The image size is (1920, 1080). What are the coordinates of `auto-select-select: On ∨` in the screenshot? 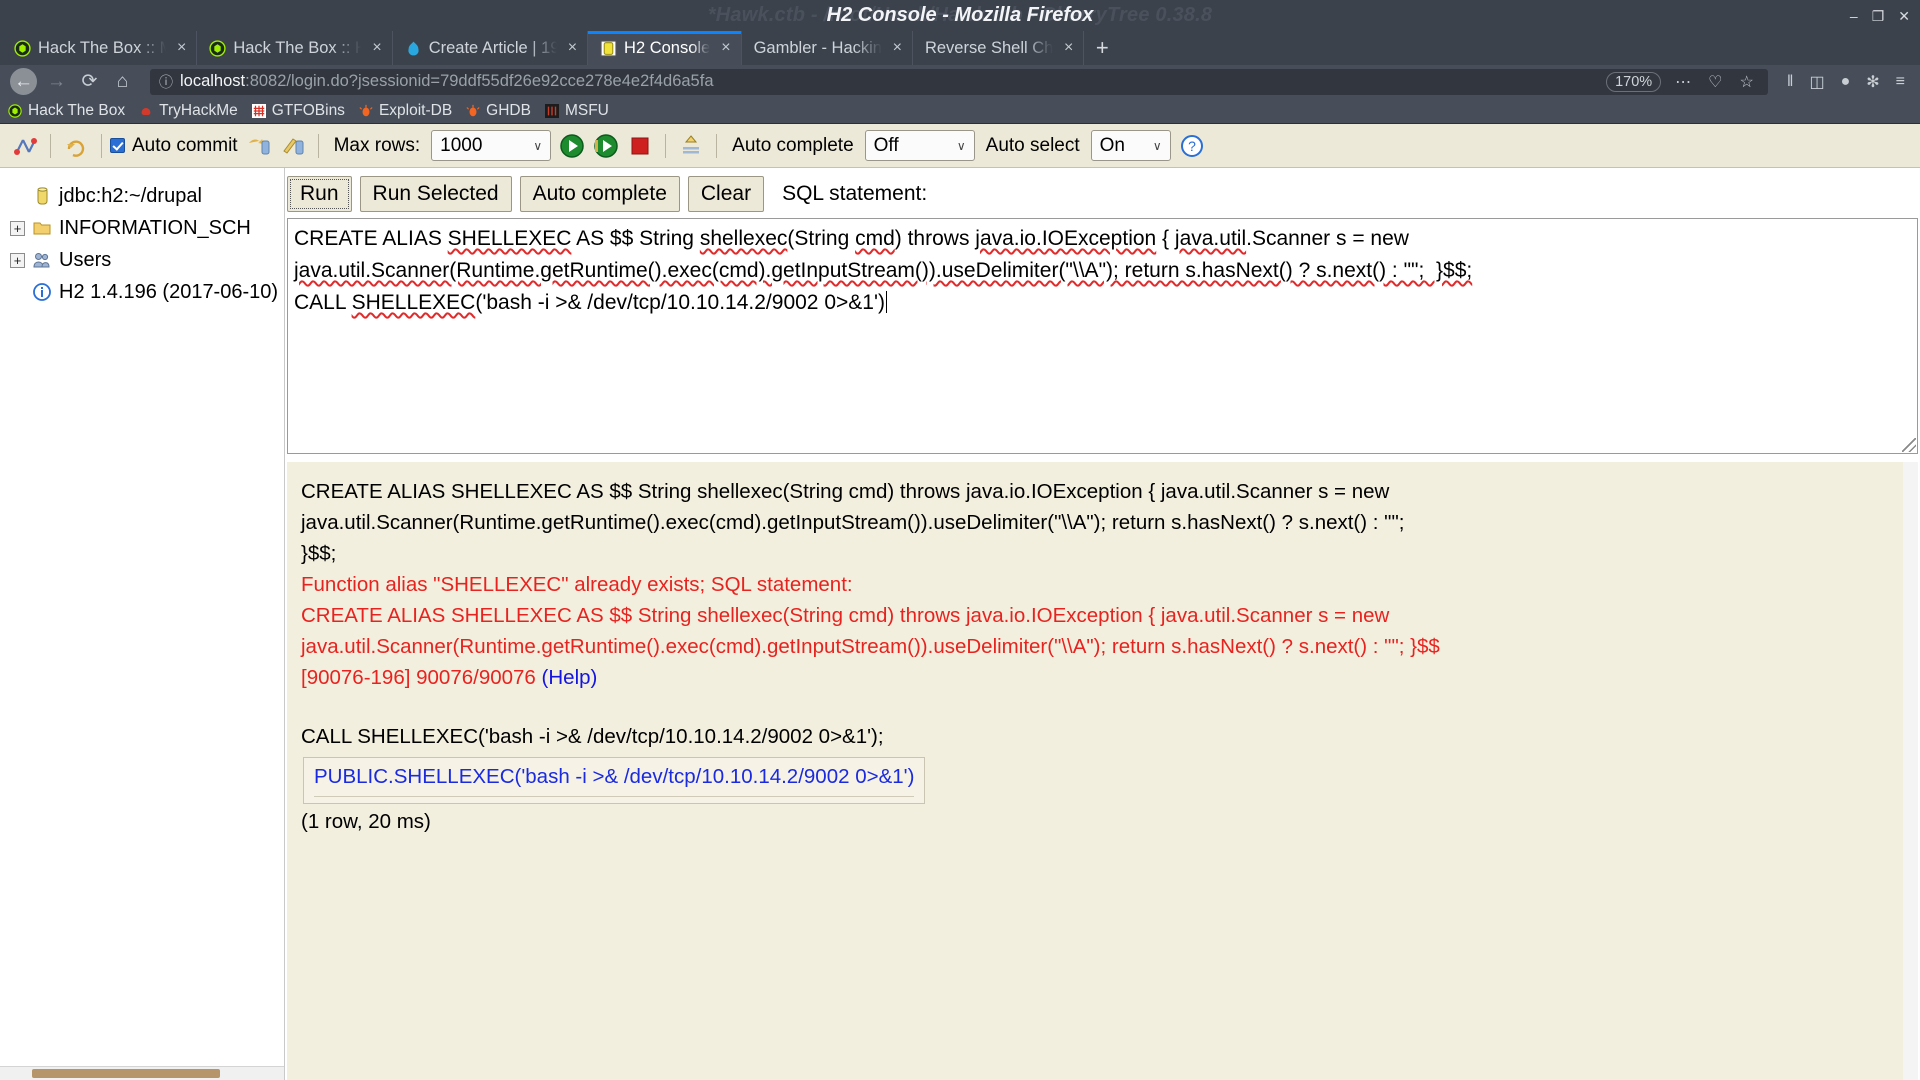 It's located at (1130, 145).